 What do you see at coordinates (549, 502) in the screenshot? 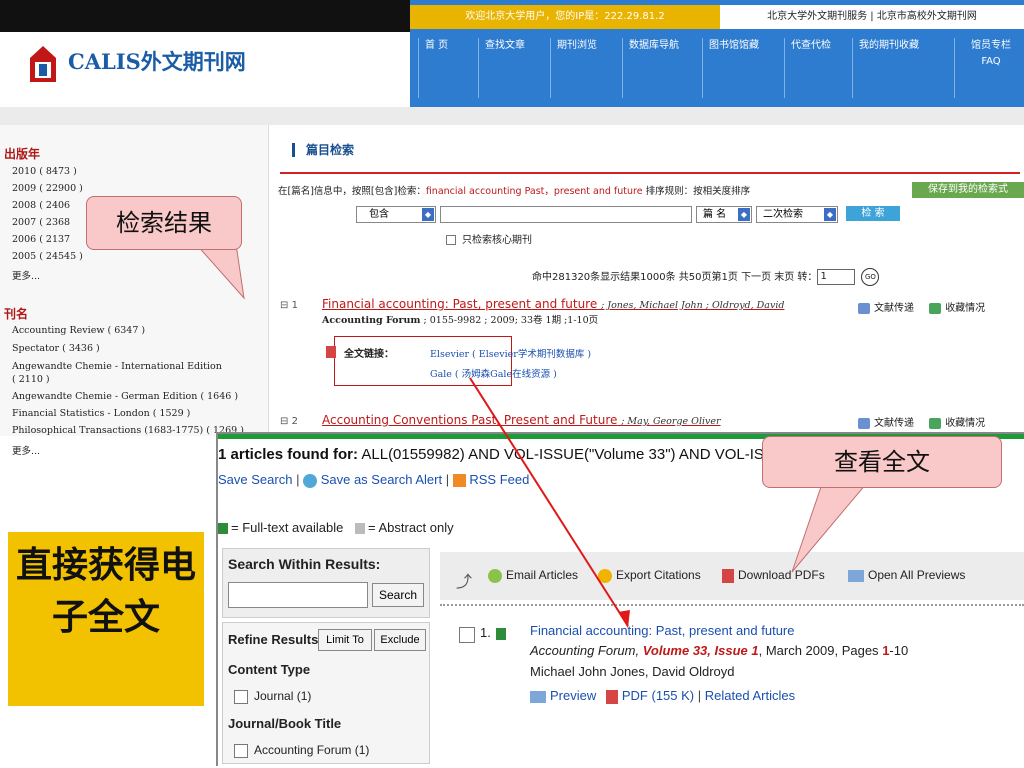
I see `link-arrow` at bounding box center [549, 502].